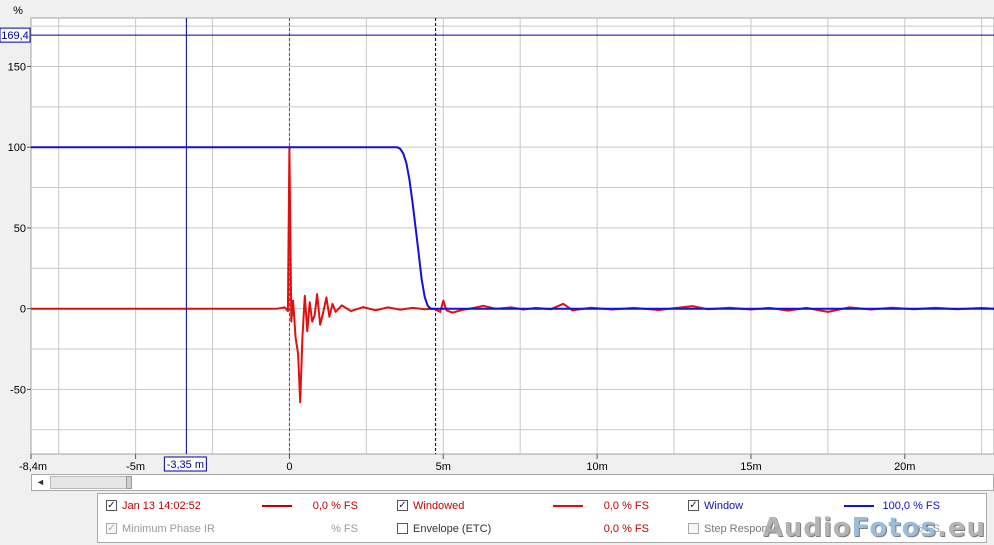  What do you see at coordinates (289, 467) in the screenshot?
I see `x-tick-label: 0` at bounding box center [289, 467].